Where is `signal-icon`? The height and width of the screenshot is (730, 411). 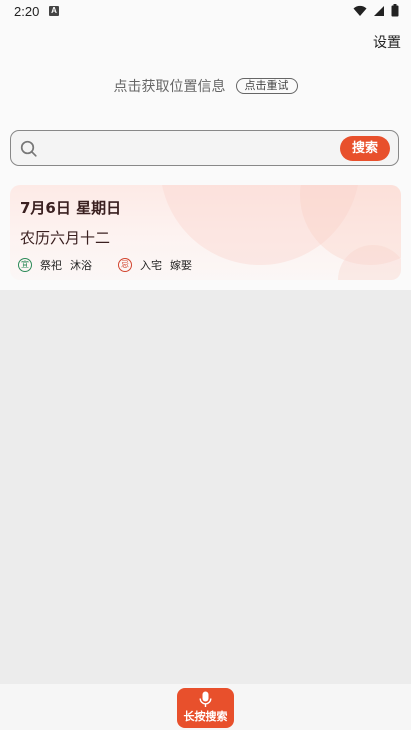 signal-icon is located at coordinates (379, 10).